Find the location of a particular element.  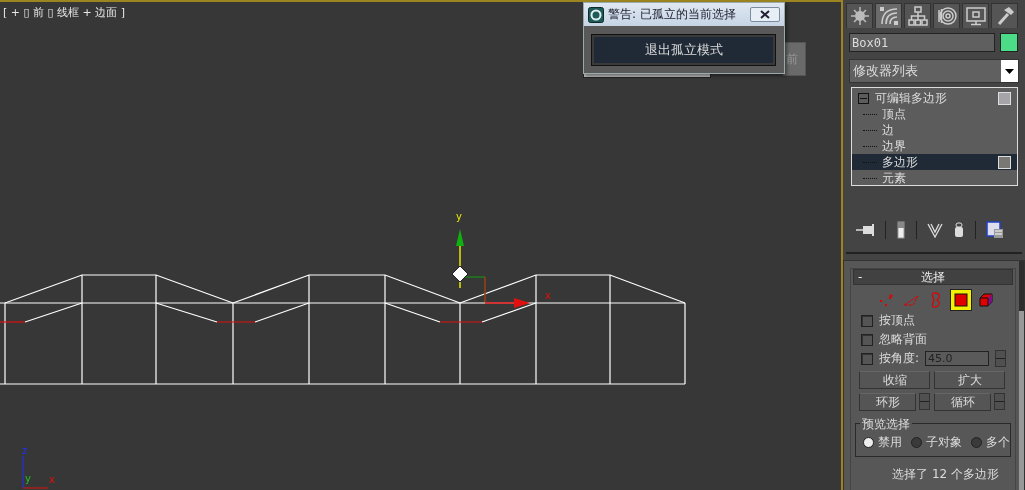

radio-label: 多个 is located at coordinates (998, 442).